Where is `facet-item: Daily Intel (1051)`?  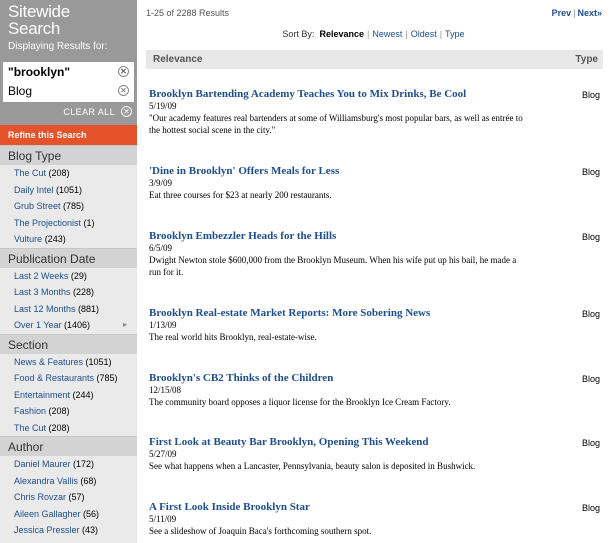 facet-item: Daily Intel (1051) is located at coordinates (68, 189).